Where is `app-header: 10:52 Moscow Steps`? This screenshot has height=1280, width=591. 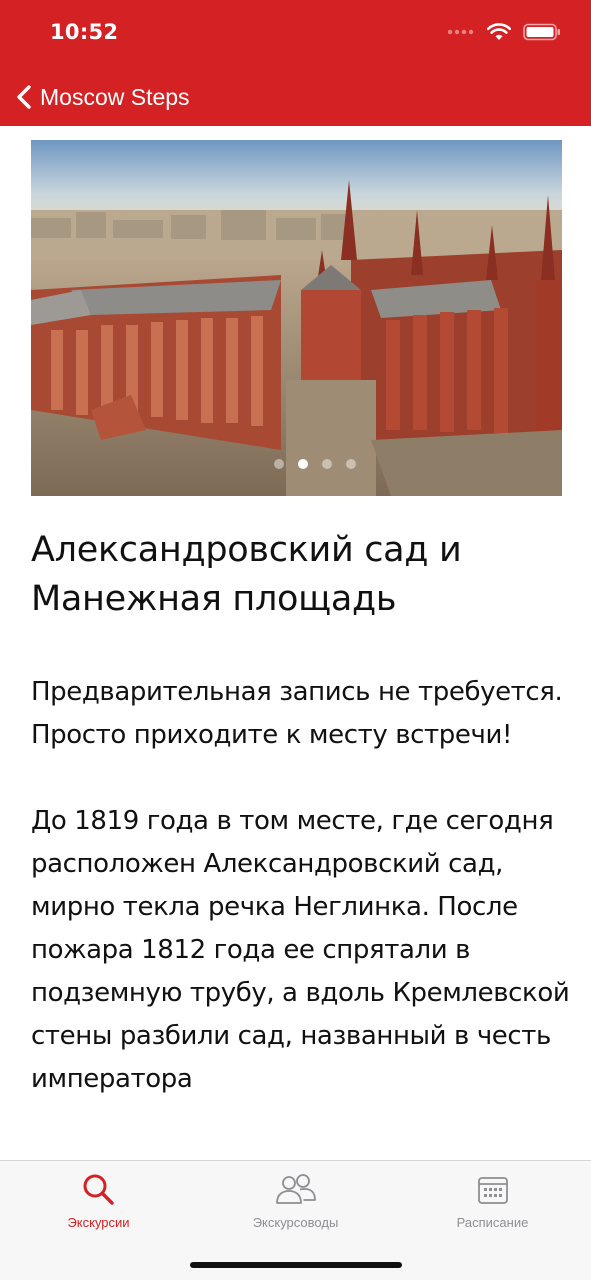
app-header: 10:52 Moscow Steps is located at coordinates (295, 63).